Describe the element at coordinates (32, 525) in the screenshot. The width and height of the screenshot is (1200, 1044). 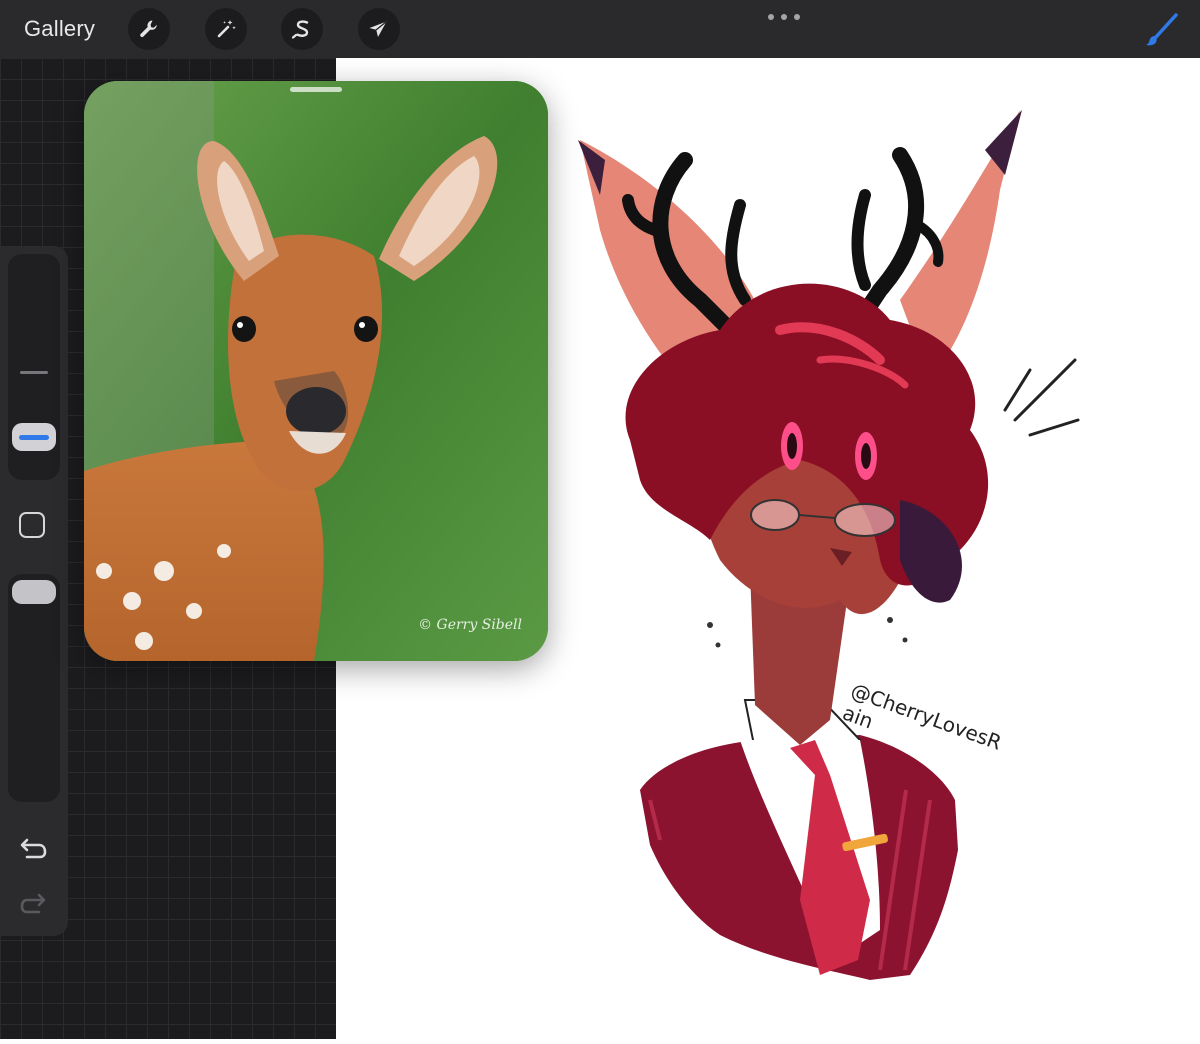
I see `square-modify-icon` at that location.